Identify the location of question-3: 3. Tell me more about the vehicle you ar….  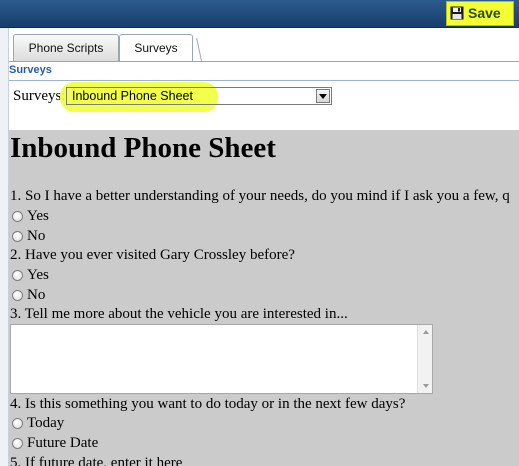
(179, 314).